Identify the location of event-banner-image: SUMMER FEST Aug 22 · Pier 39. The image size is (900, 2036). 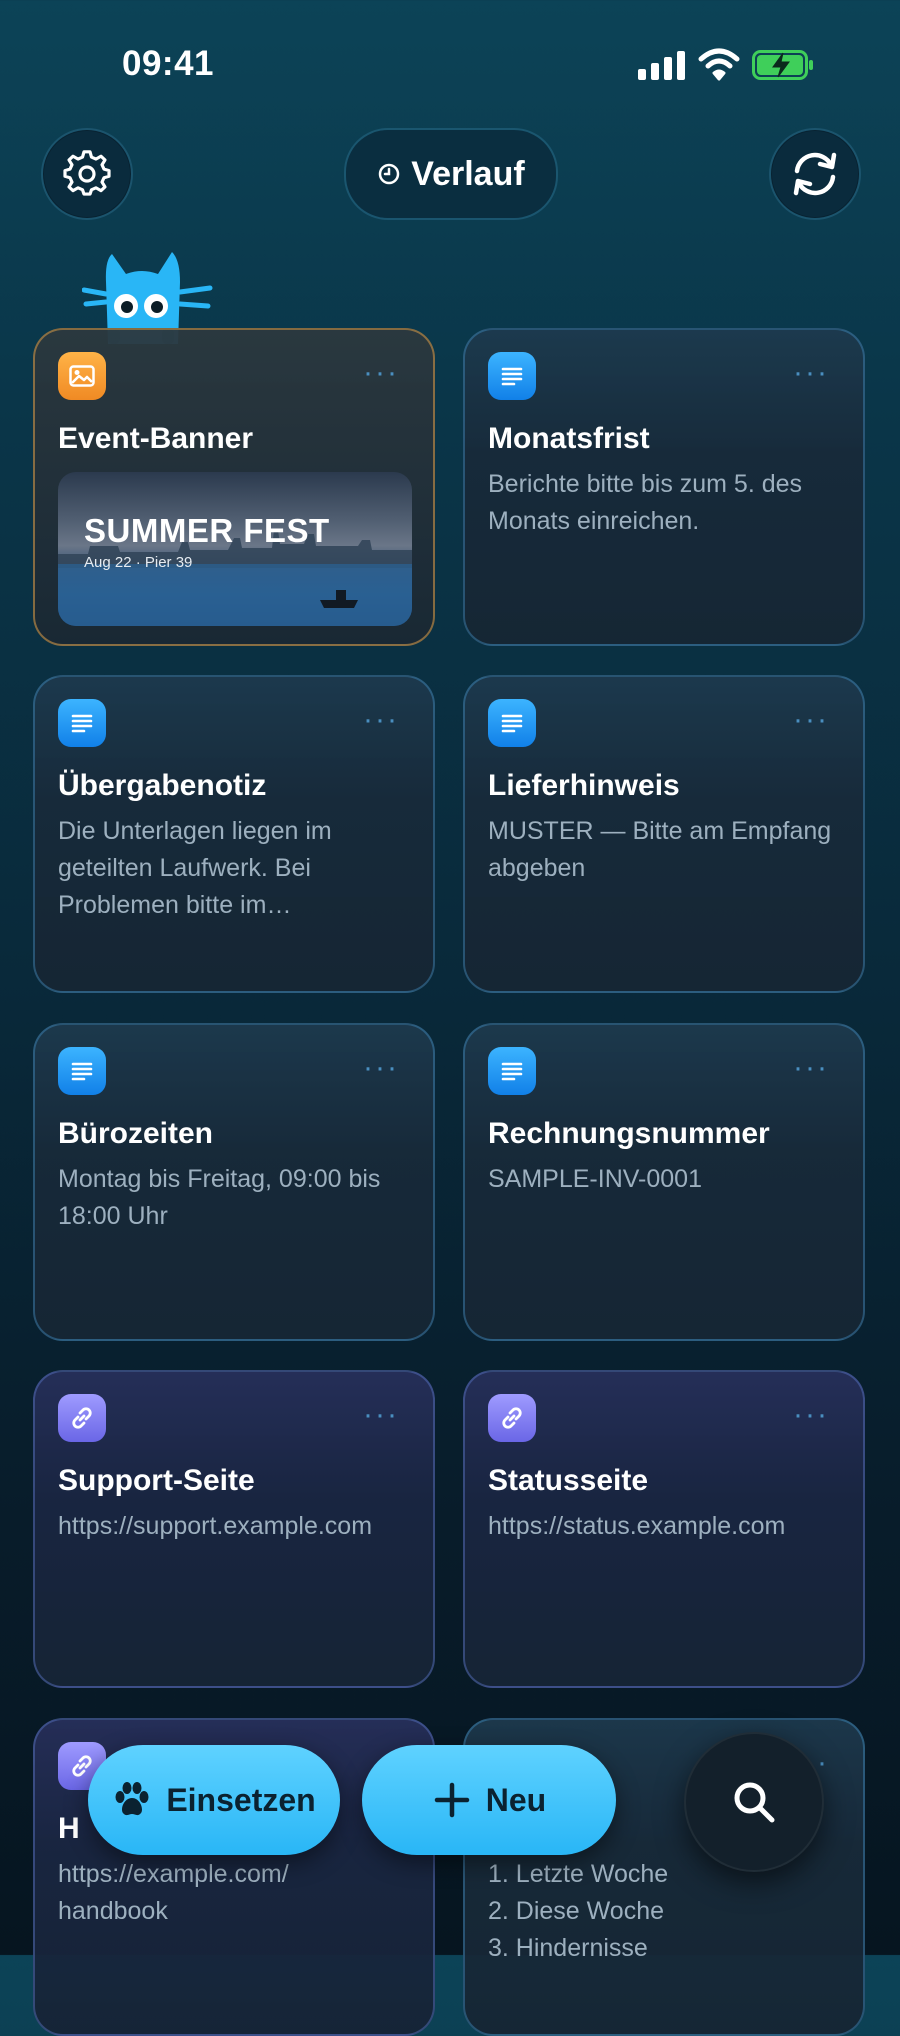
(235, 549).